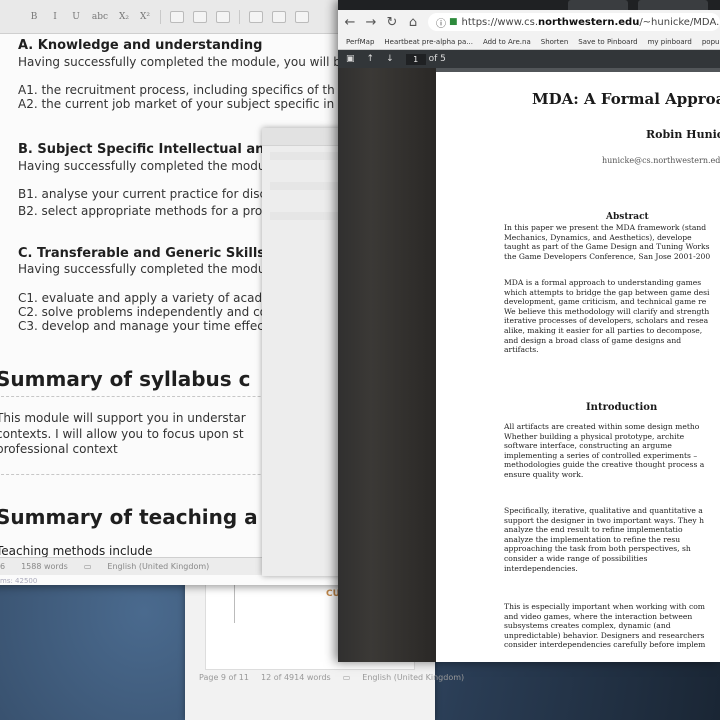 This screenshot has height=720, width=720. I want to click on outcome-c3: C3. develop and manage your time effecti, so click(145, 326).